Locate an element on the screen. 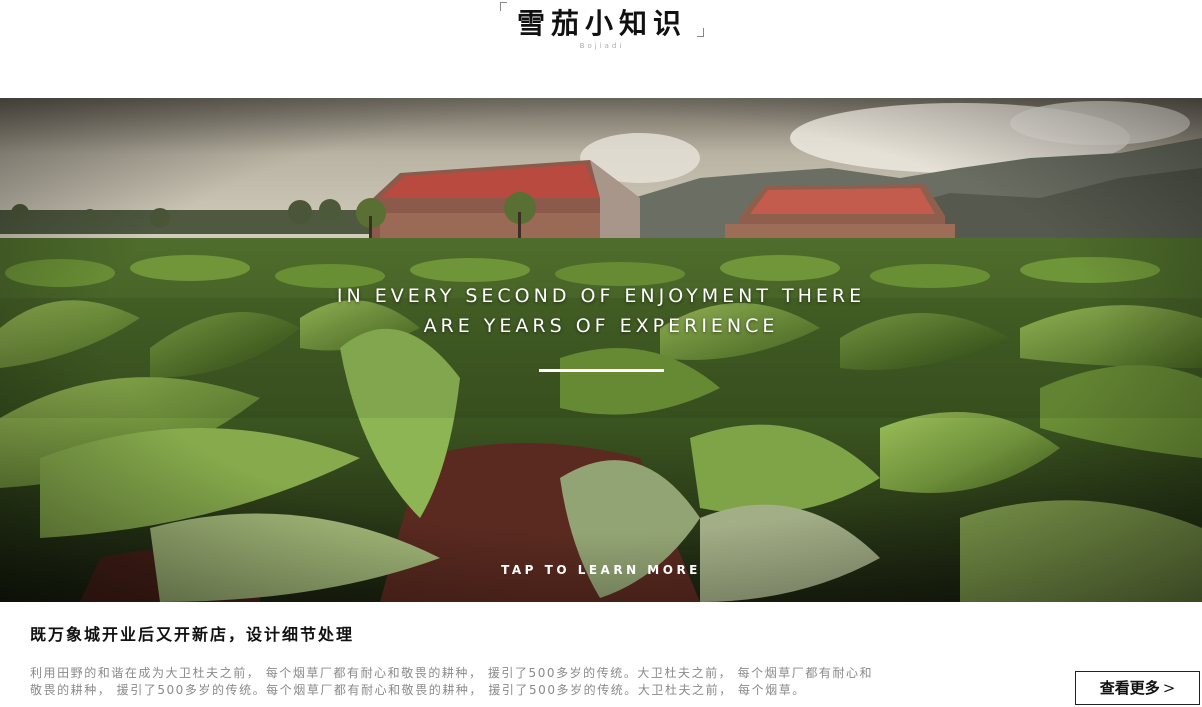 This screenshot has width=1202, height=707. page-header: 雪茄小知识 Bojiadi is located at coordinates (601, 49).